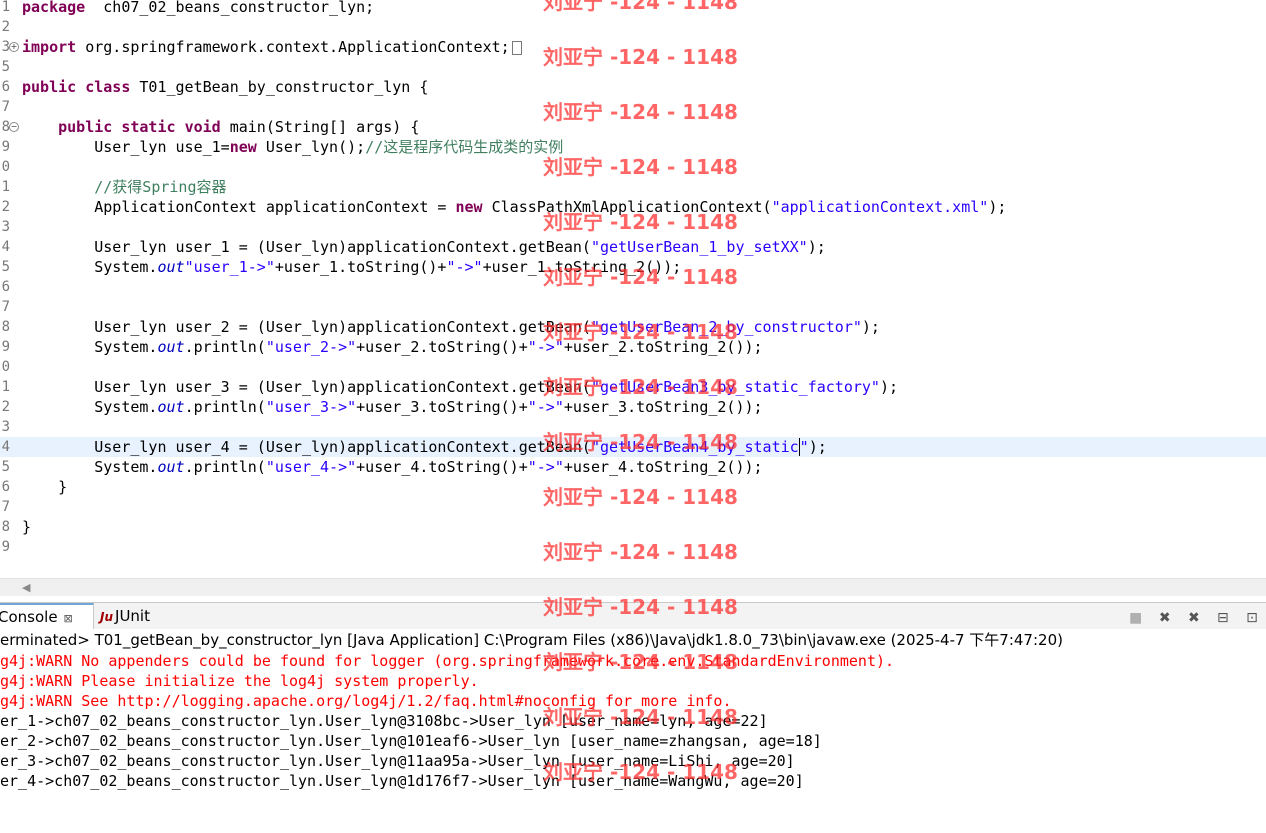 This screenshot has height=833, width=1266. Describe the element at coordinates (311, 147) in the screenshot. I see `code-token: User_lyn();` at that location.